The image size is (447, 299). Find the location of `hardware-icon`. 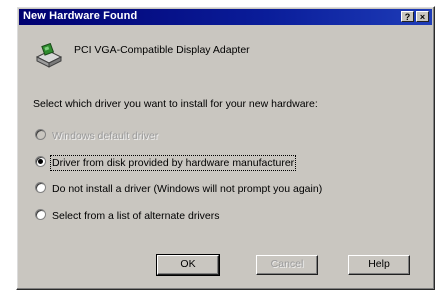

hardware-icon is located at coordinates (49, 55).